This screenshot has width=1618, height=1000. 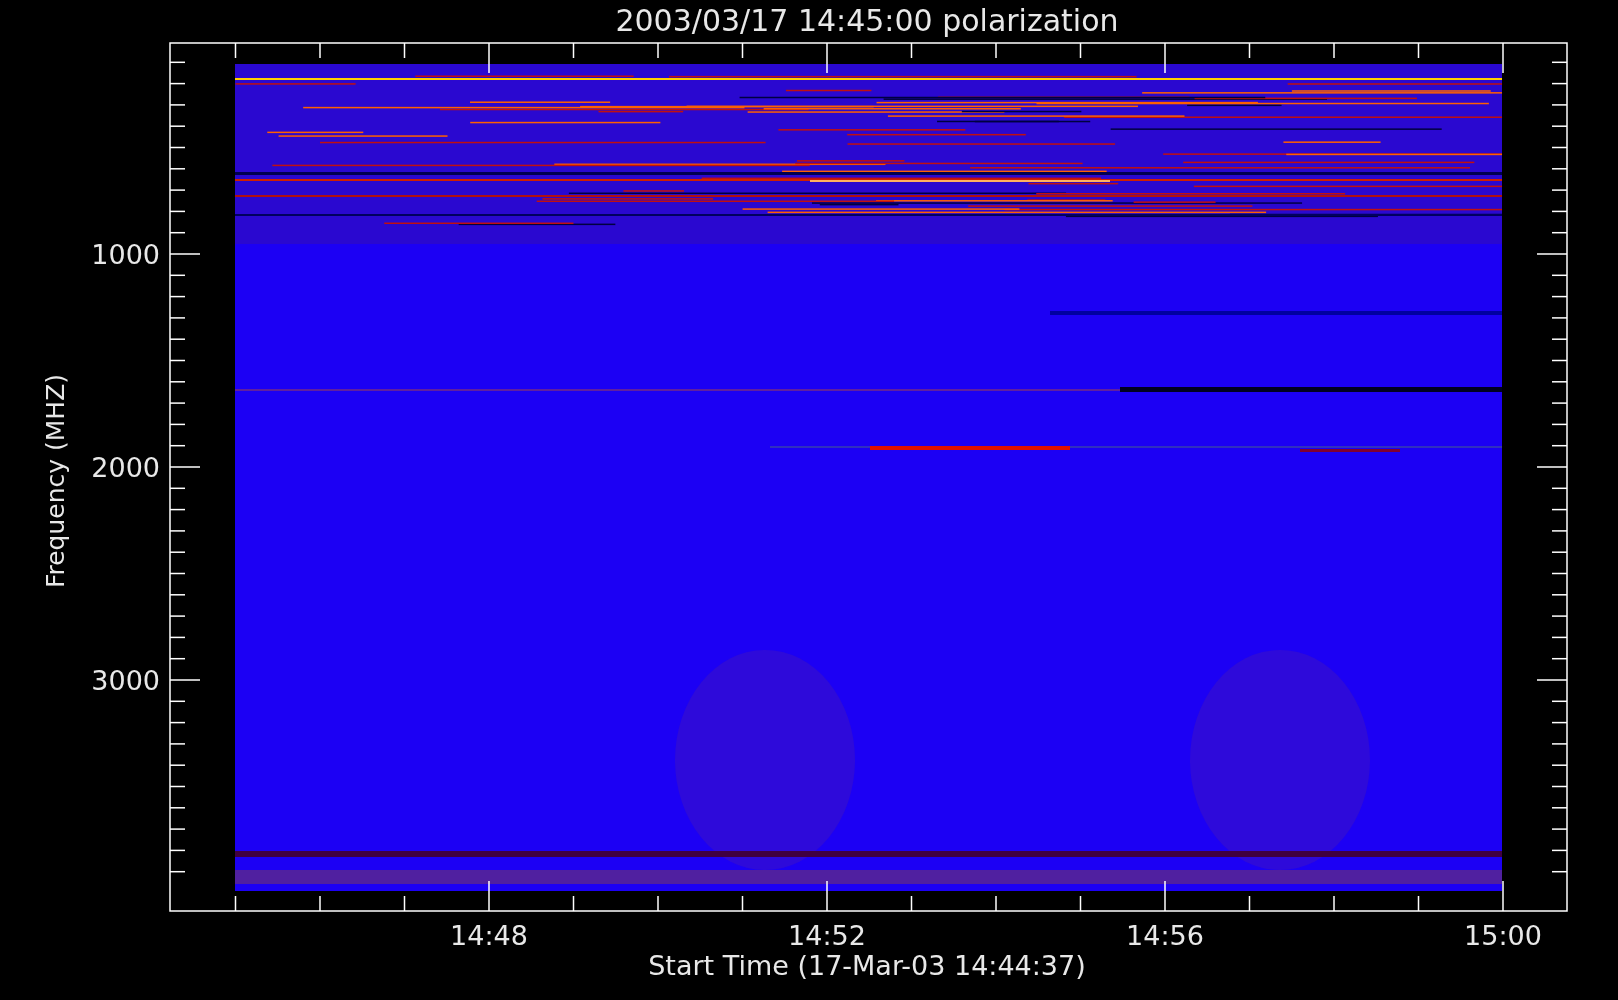 I want to click on y-tick-label: 1000, so click(x=125, y=254).